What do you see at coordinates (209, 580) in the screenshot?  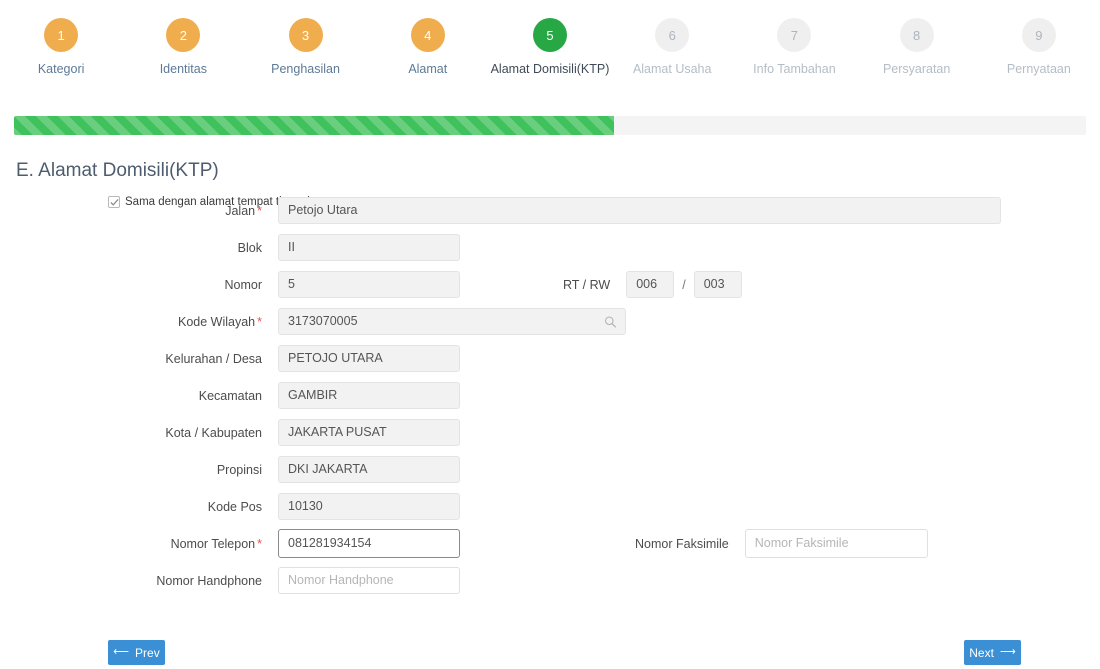 I see `handphone-label: Nomor Handphone` at bounding box center [209, 580].